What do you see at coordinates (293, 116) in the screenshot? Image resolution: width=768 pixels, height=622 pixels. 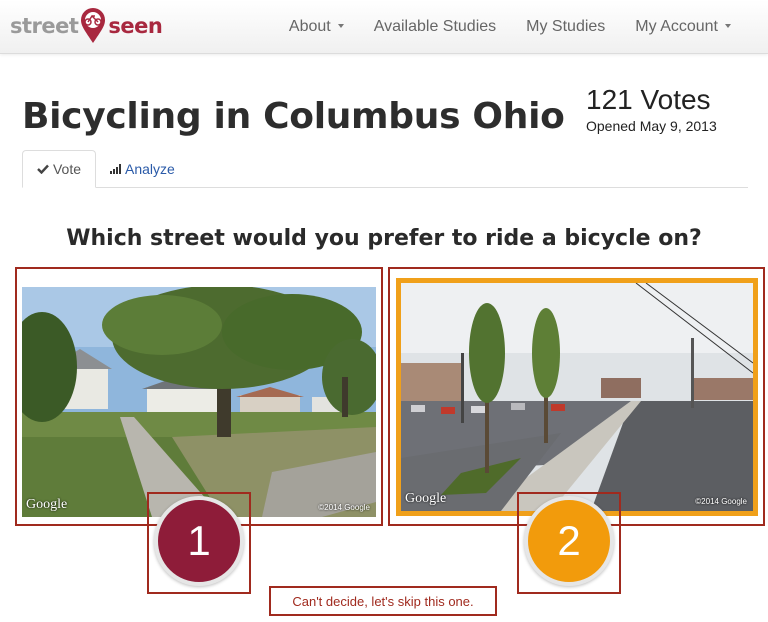 I see `page-title: Bicycling in Columbus Ohio` at bounding box center [293, 116].